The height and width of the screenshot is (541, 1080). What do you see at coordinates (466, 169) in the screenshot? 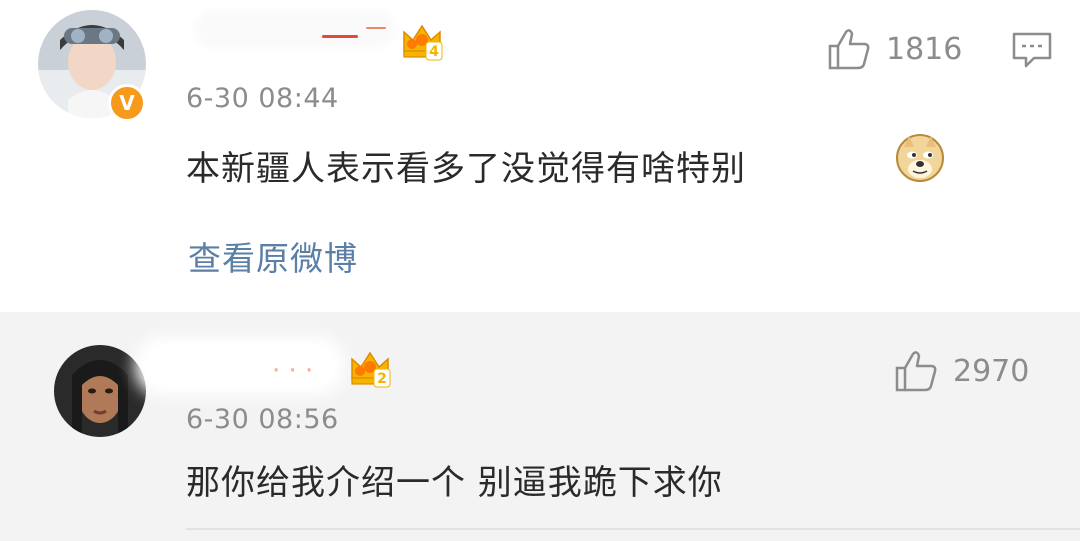
I see `comment-text: 本新疆人表示看多了没觉得有啥特别` at bounding box center [466, 169].